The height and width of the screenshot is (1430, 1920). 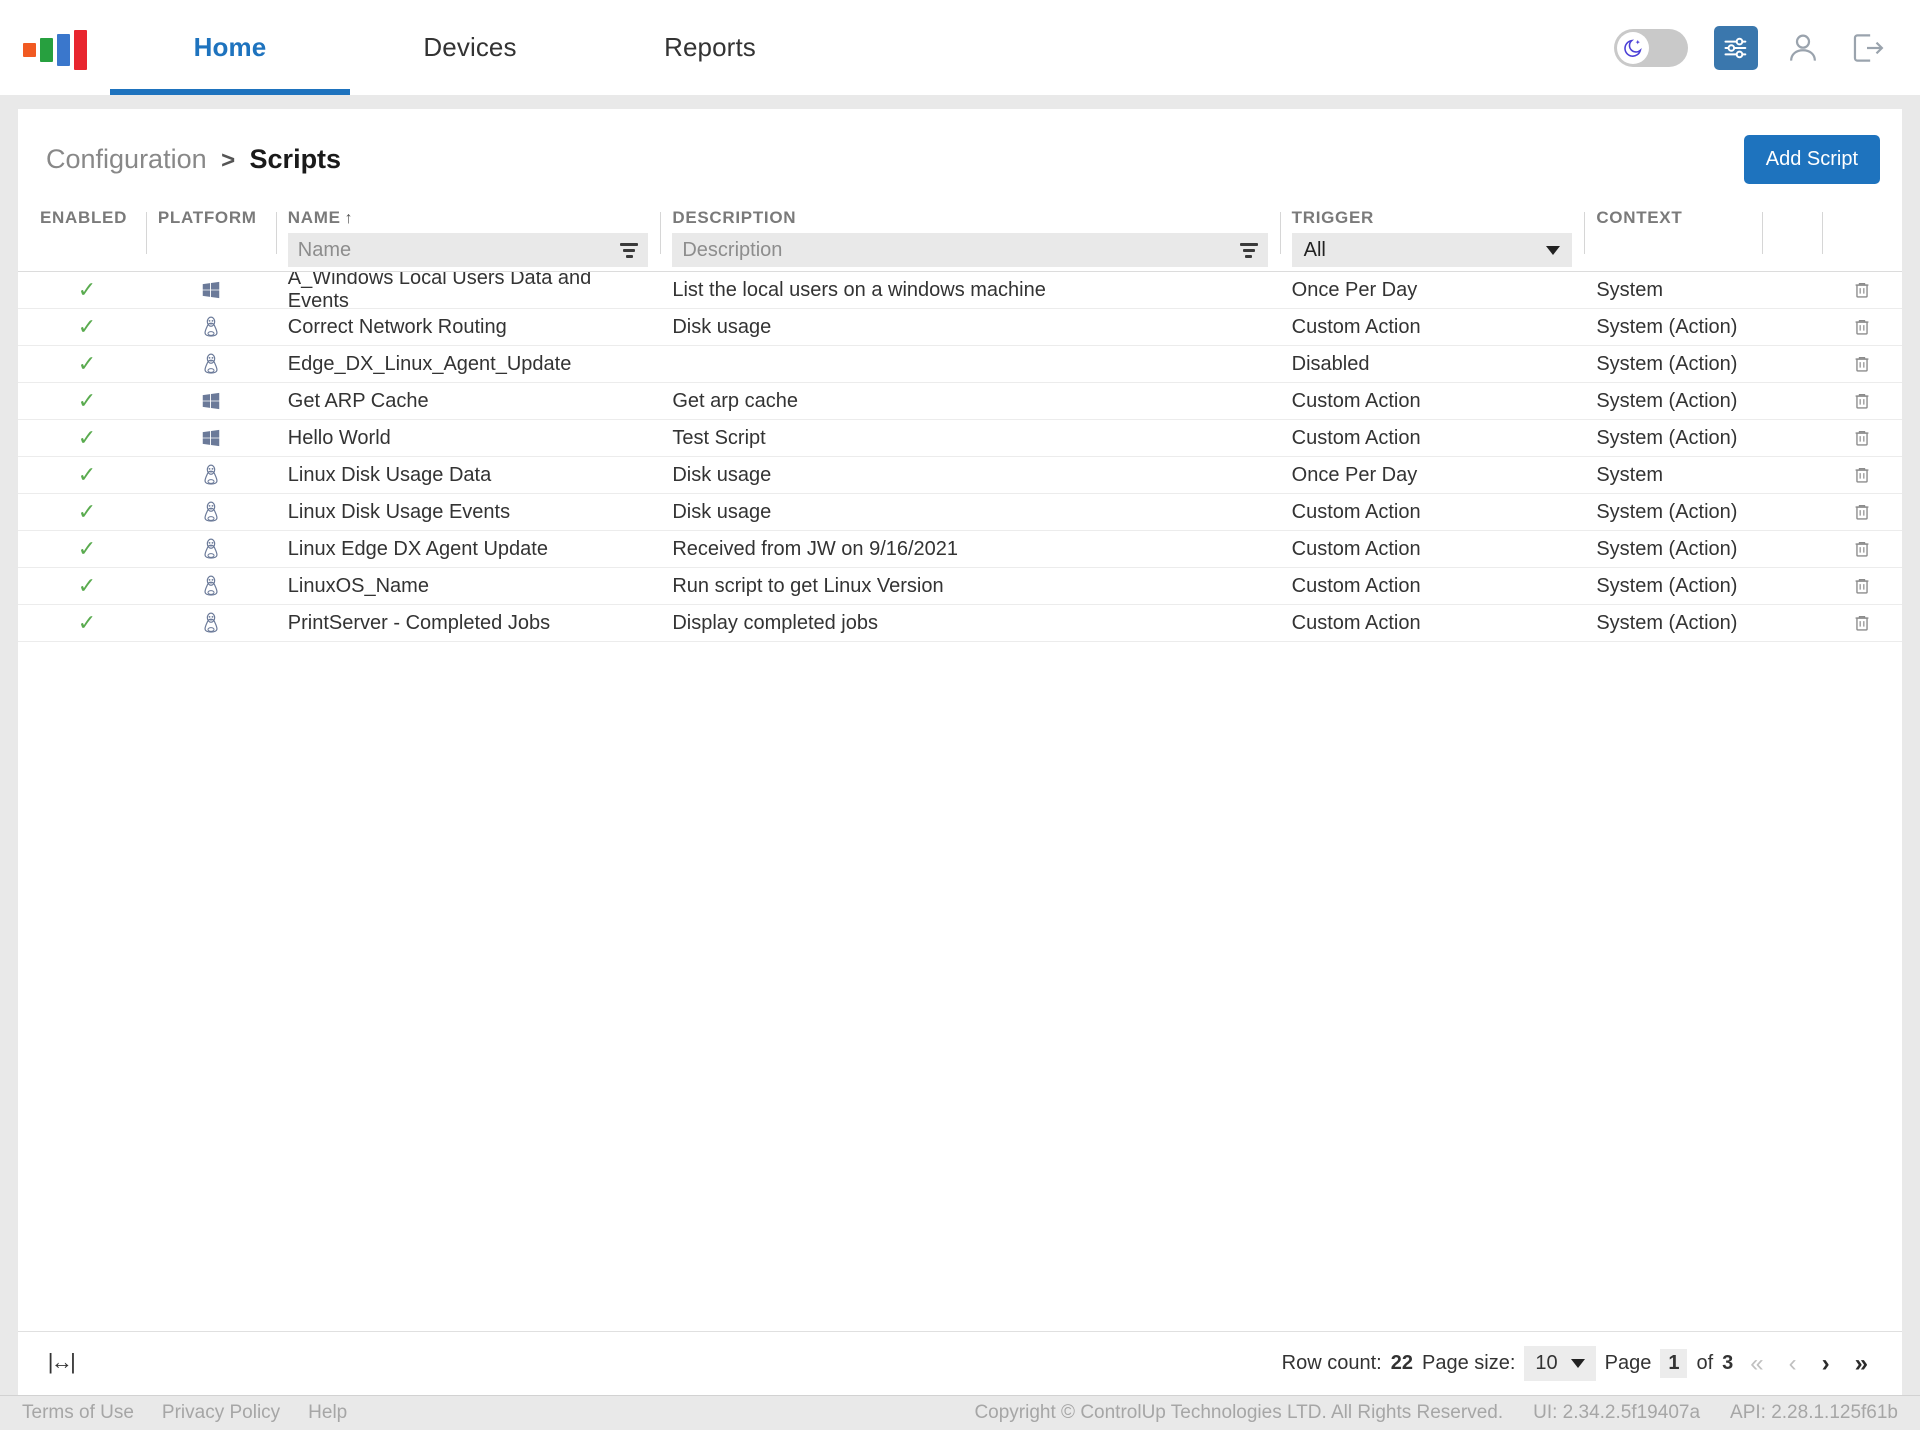 What do you see at coordinates (439, 292) in the screenshot?
I see `row-name: A_Windows Local Users Data and Events` at bounding box center [439, 292].